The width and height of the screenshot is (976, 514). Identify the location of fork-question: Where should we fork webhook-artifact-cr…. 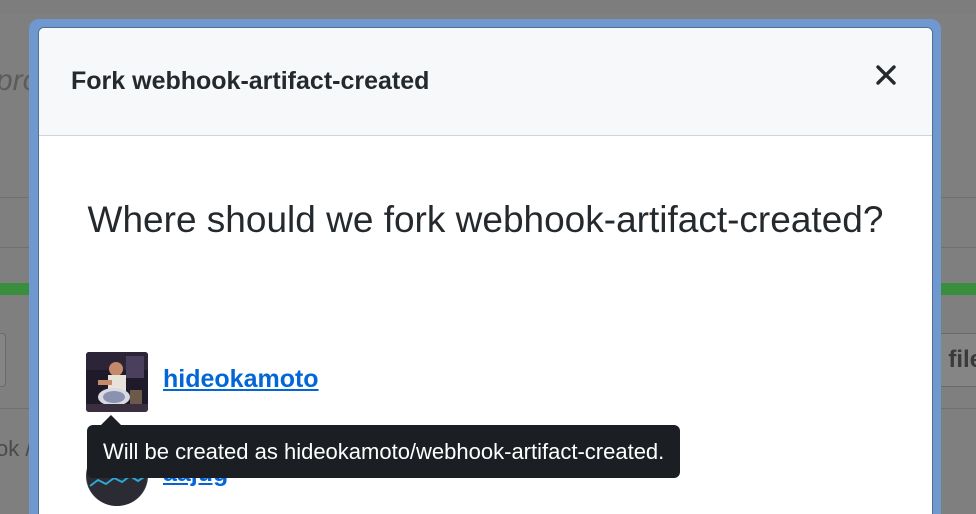
(485, 219).